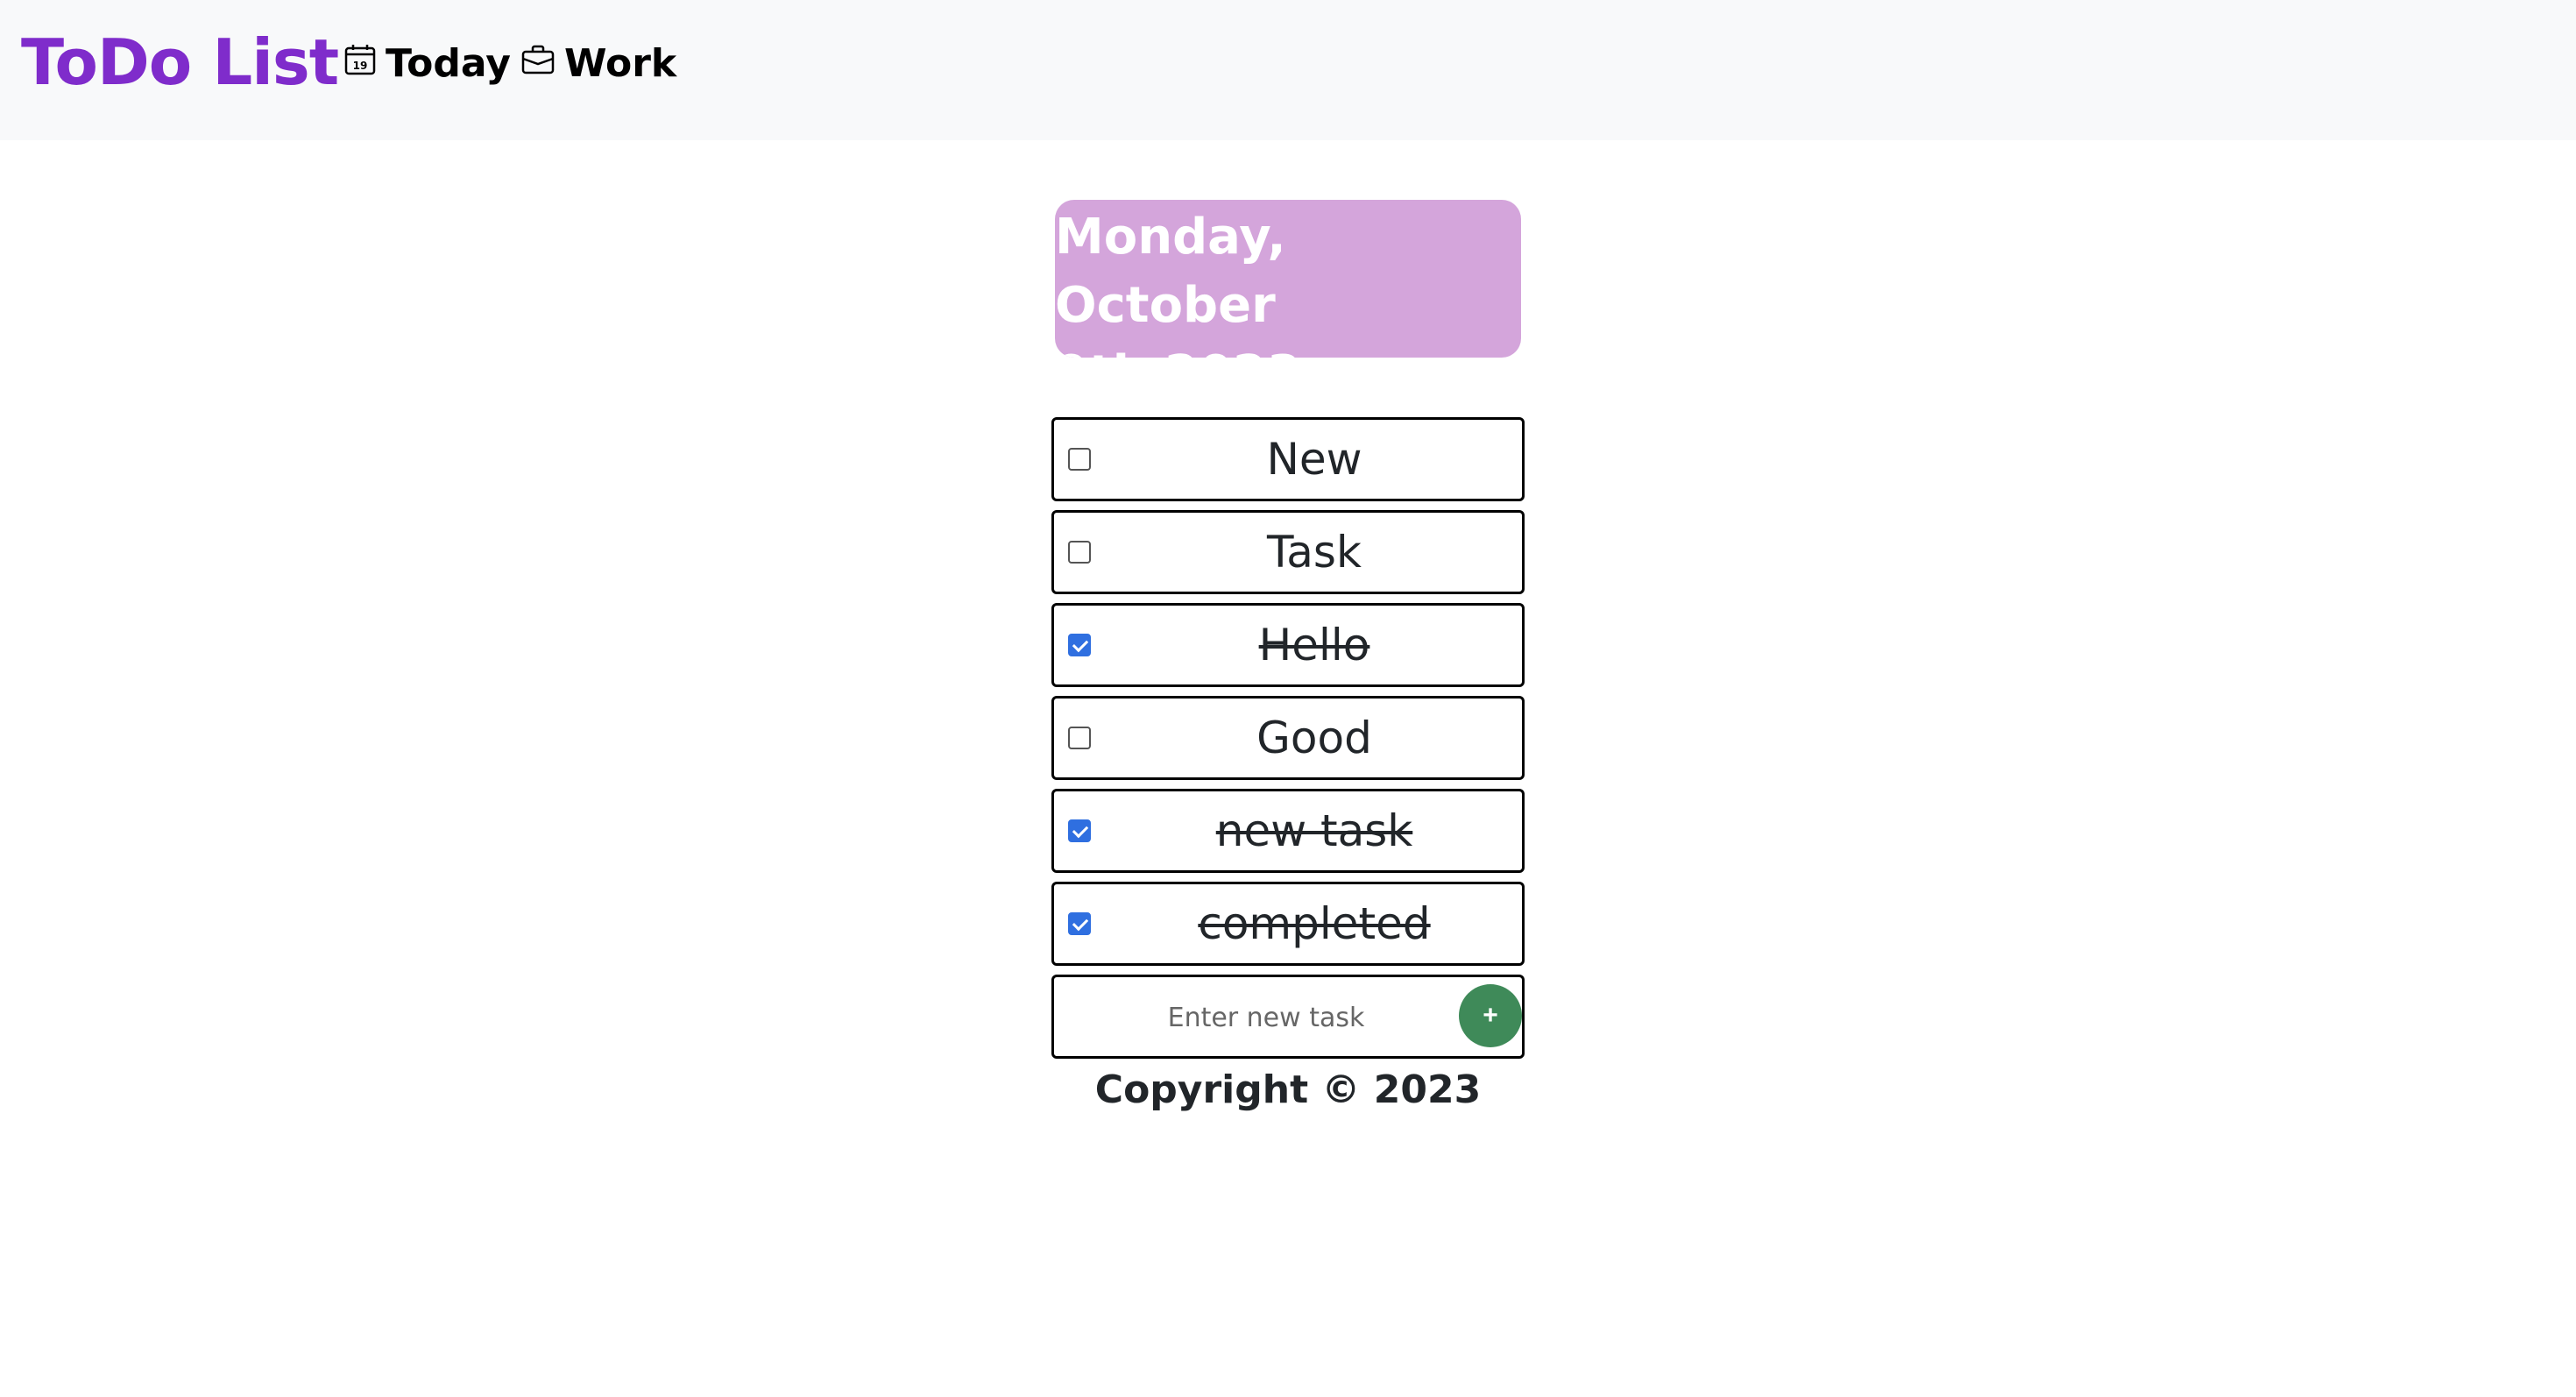 The height and width of the screenshot is (1397, 2576). What do you see at coordinates (1288, 279) in the screenshot?
I see `date-card: Monday, October 9th 2023` at bounding box center [1288, 279].